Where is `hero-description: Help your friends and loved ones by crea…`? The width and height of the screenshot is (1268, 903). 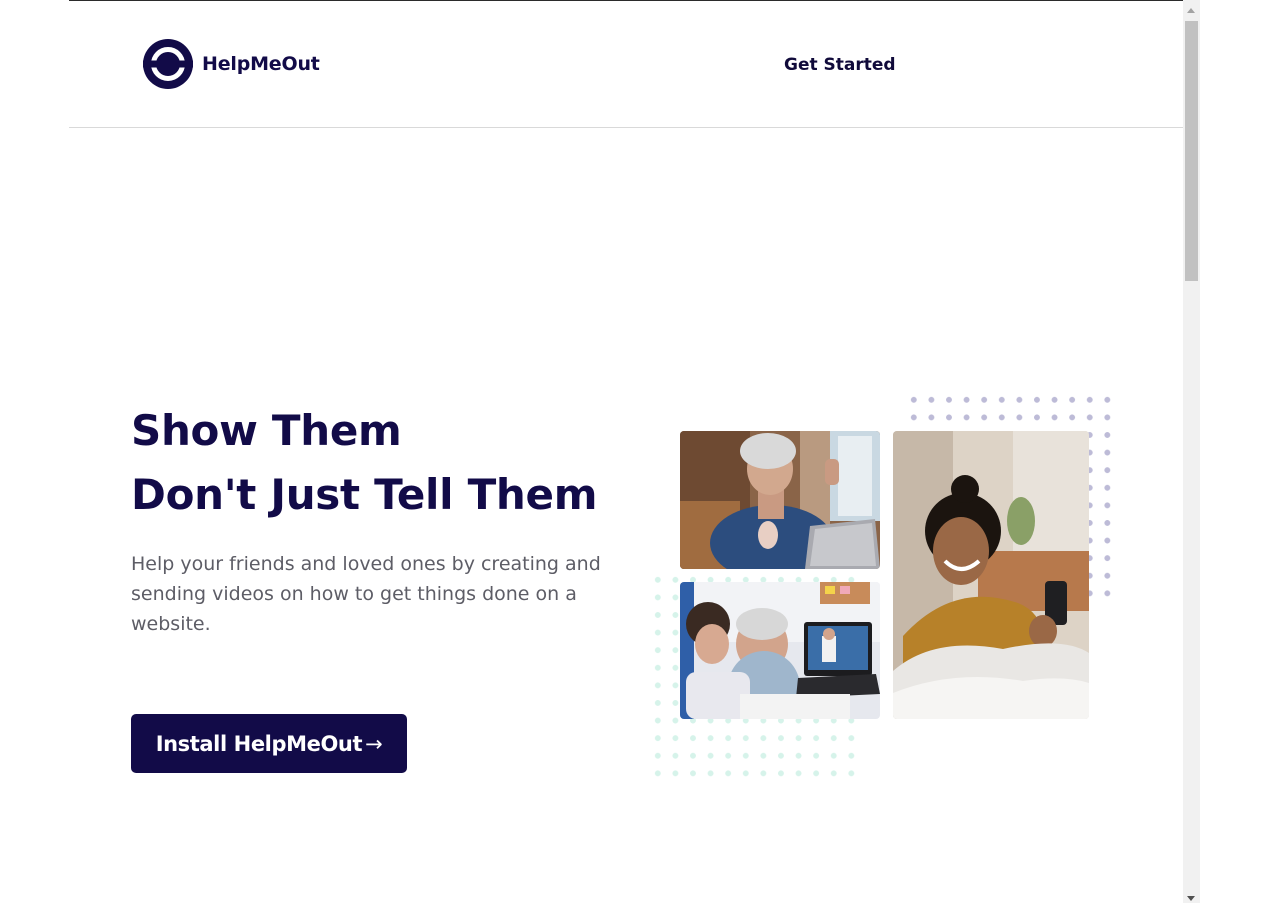 hero-description: Help your friends and loved ones by crea… is located at coordinates (366, 594).